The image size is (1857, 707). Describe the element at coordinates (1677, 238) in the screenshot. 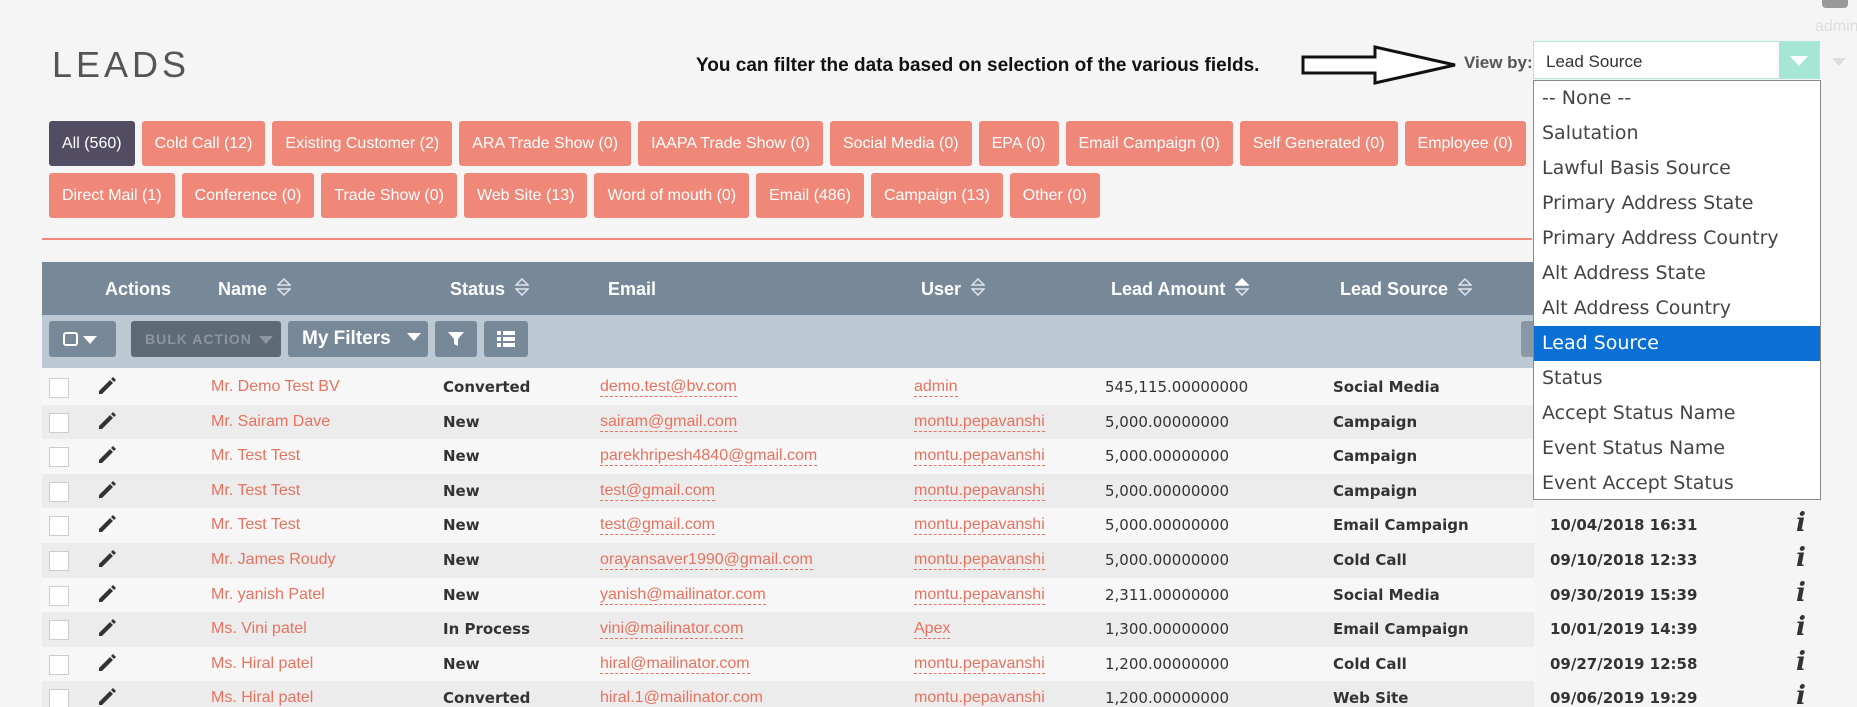

I see `view-by-option: Primary Address Country` at that location.